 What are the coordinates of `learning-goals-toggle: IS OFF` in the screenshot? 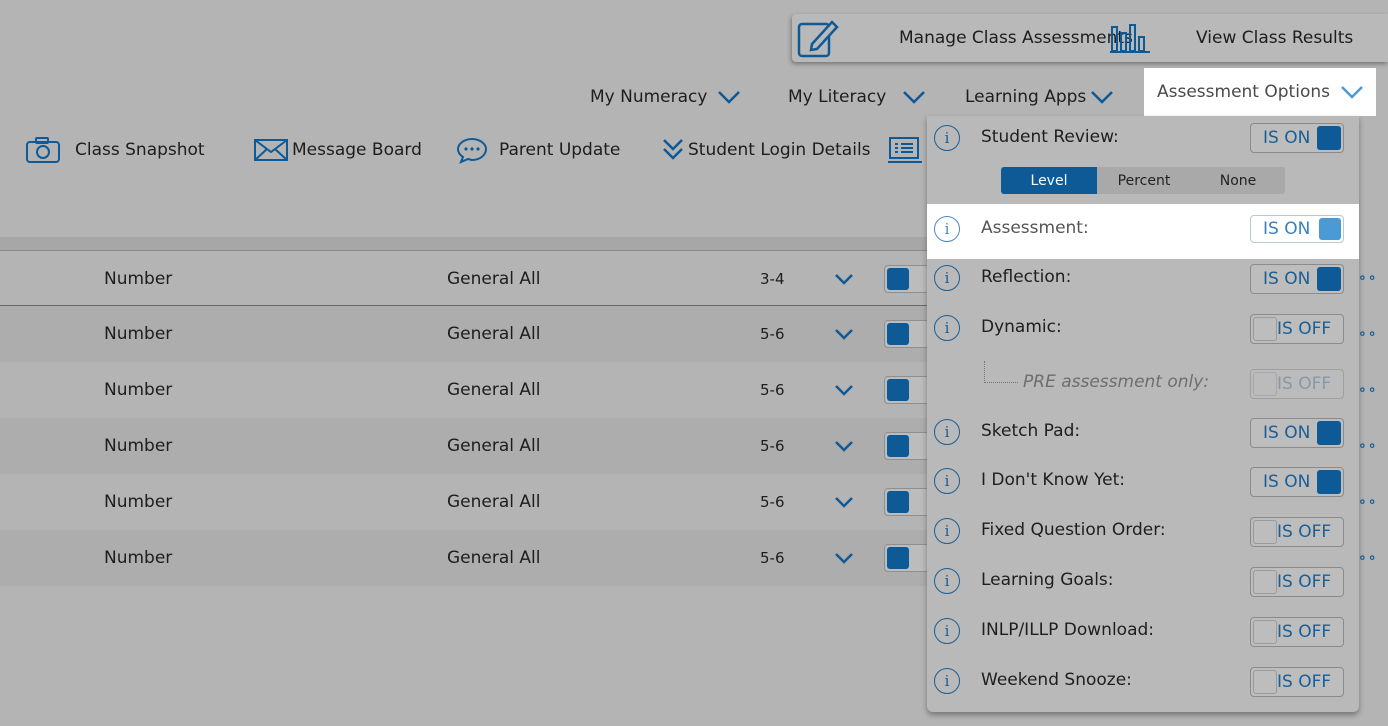 It's located at (1297, 582).